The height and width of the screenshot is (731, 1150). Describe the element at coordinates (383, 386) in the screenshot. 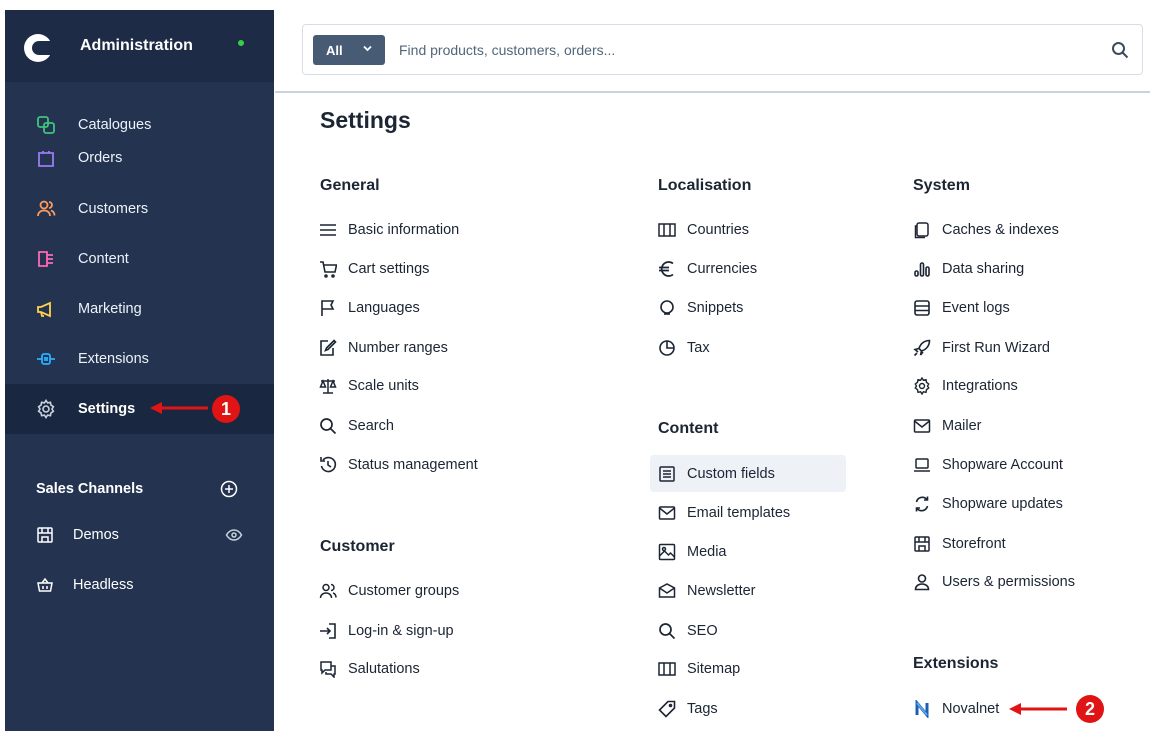

I see `settings-item-label: Scale units` at that location.